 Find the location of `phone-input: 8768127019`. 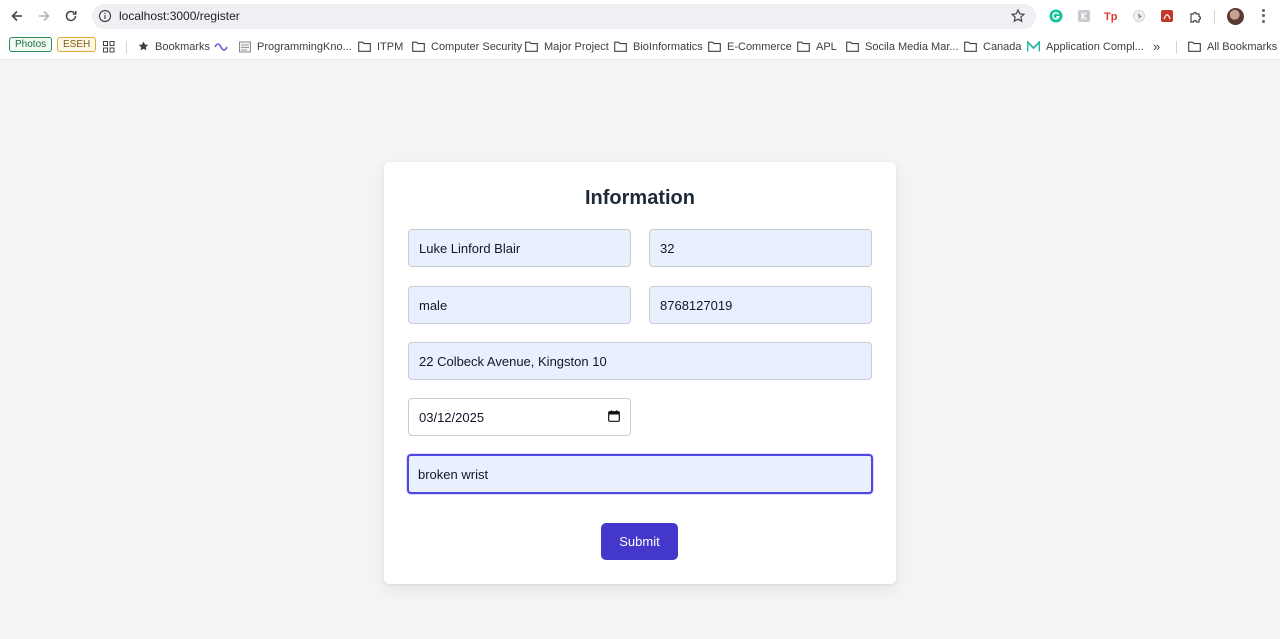

phone-input: 8768127019 is located at coordinates (760, 305).